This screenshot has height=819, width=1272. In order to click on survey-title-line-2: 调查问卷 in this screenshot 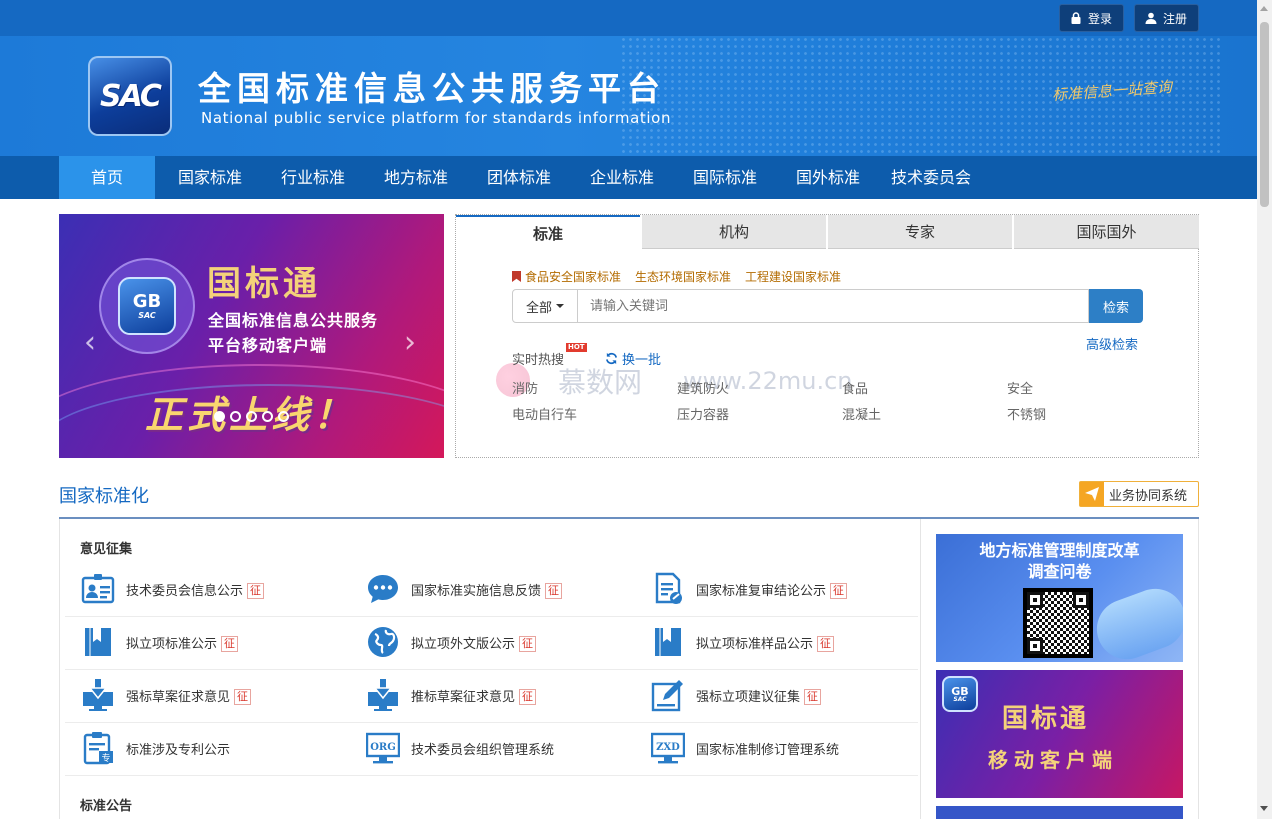, I will do `click(1059, 571)`.